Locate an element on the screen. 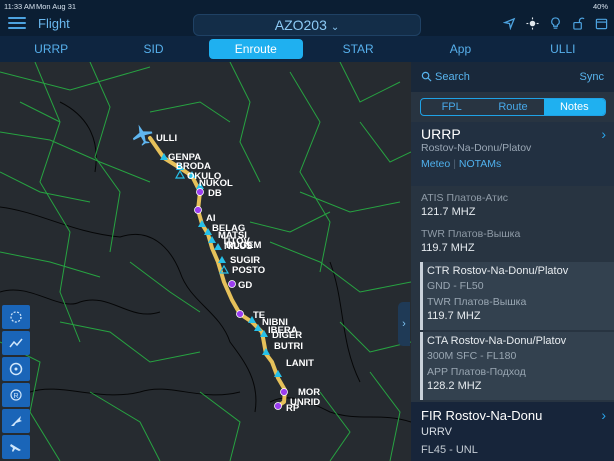  map-tools: R is located at coordinates (16, 382).